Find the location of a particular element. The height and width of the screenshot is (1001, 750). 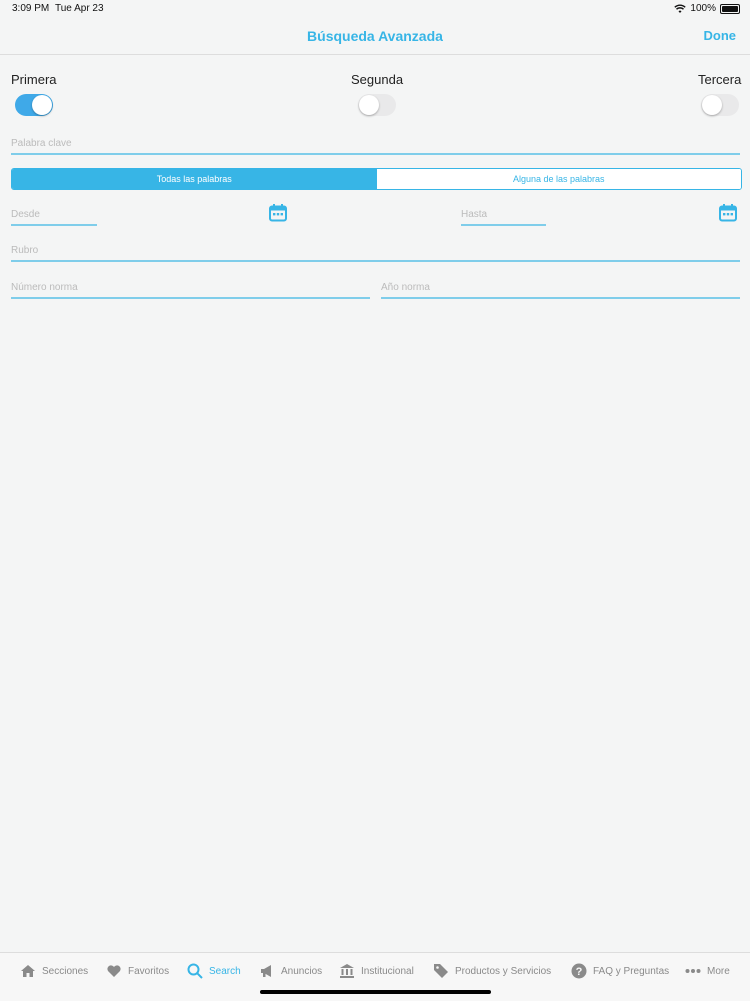

battery-percent: 100% is located at coordinates (703, 8).